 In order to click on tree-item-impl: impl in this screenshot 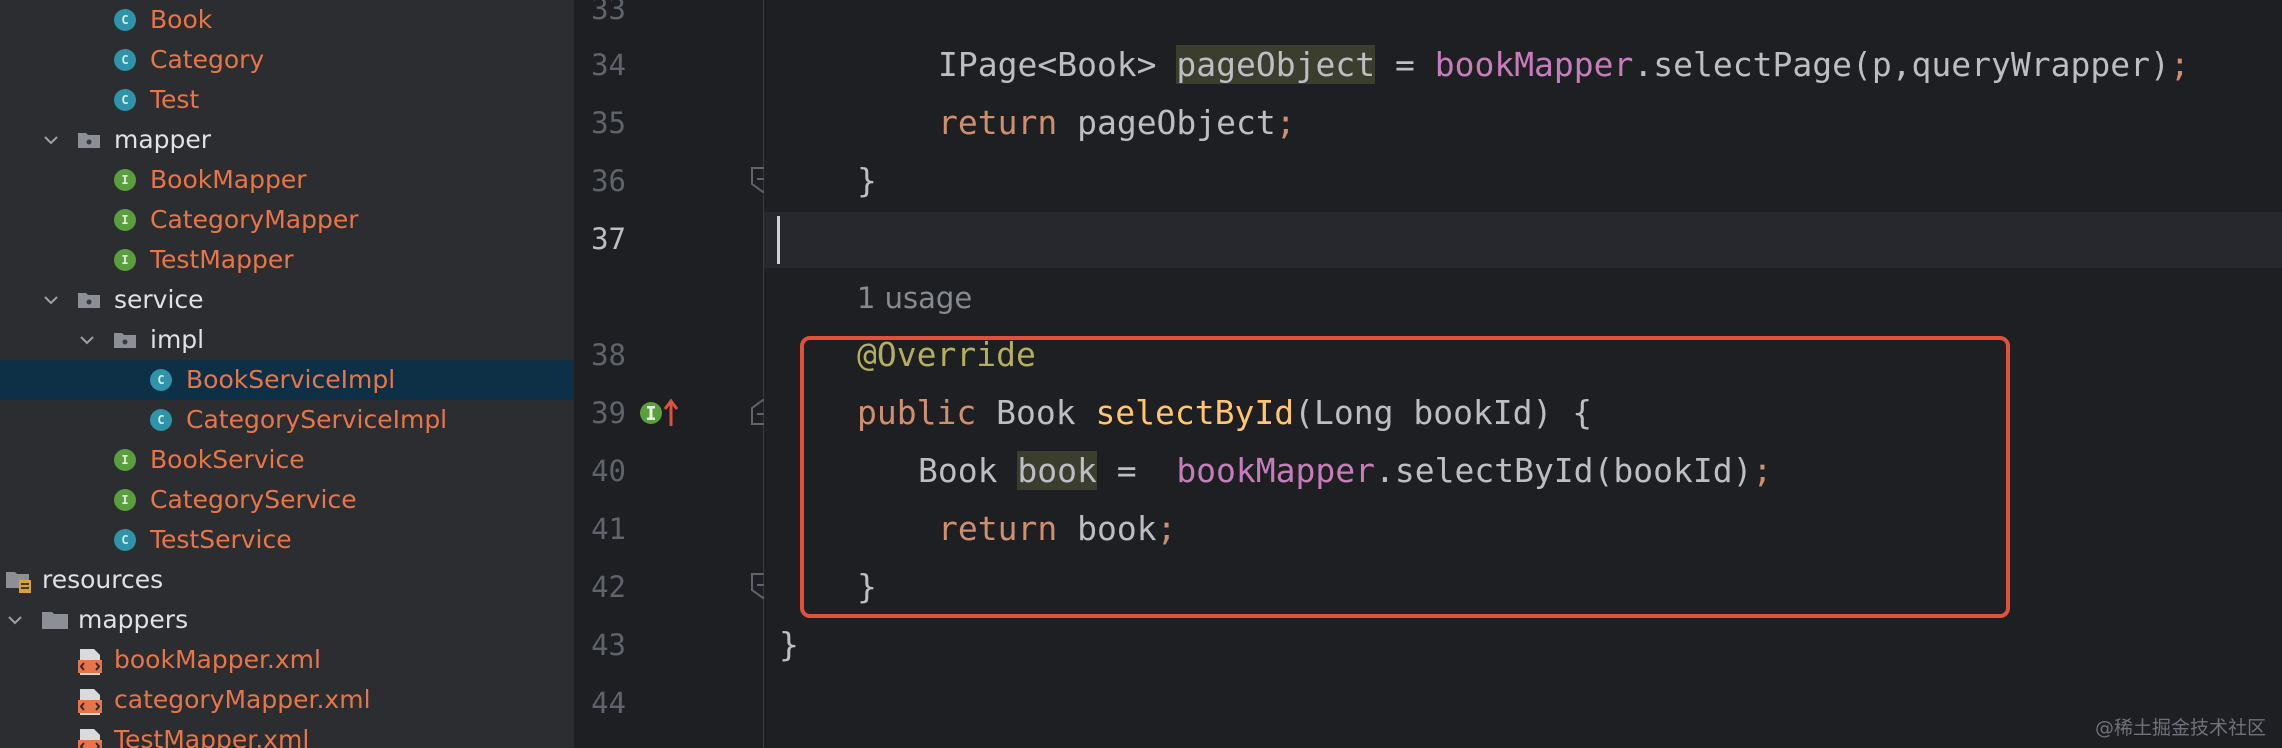, I will do `click(287, 340)`.